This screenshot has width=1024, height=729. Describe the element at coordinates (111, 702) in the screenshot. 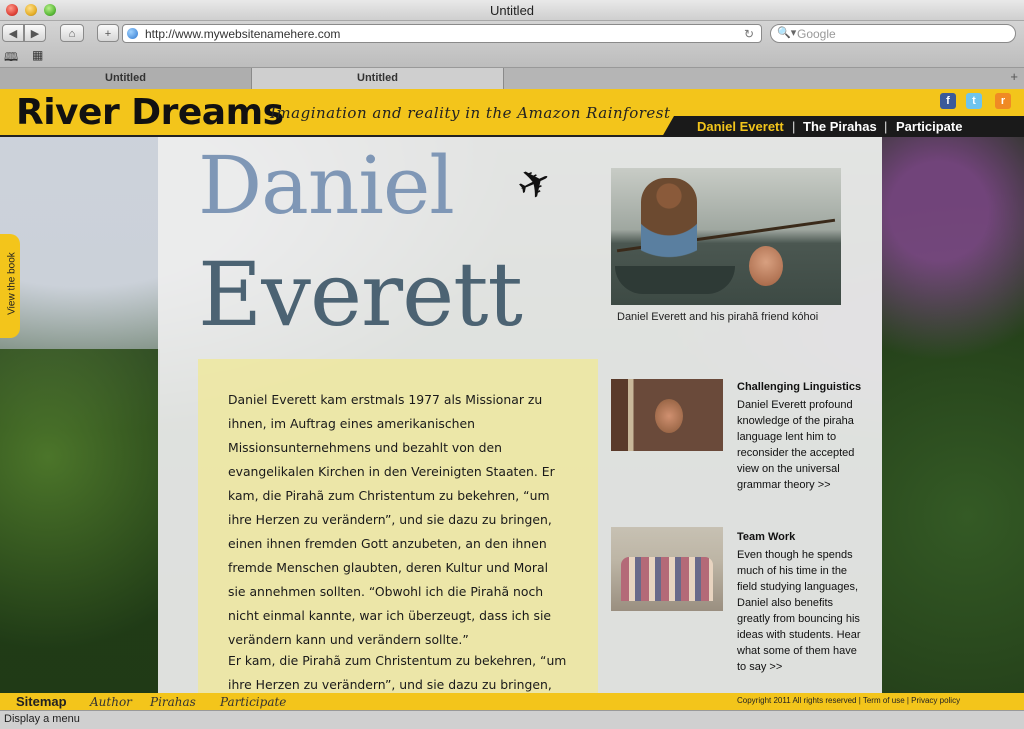

I see `footer-link-author: Author` at that location.